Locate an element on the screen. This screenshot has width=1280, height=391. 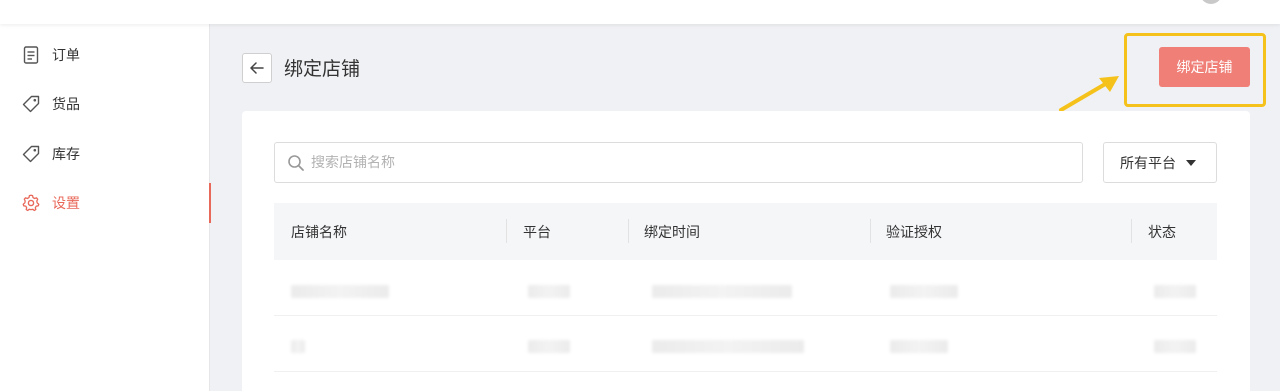
column-header-auth: 验证授权 is located at coordinates (914, 231).